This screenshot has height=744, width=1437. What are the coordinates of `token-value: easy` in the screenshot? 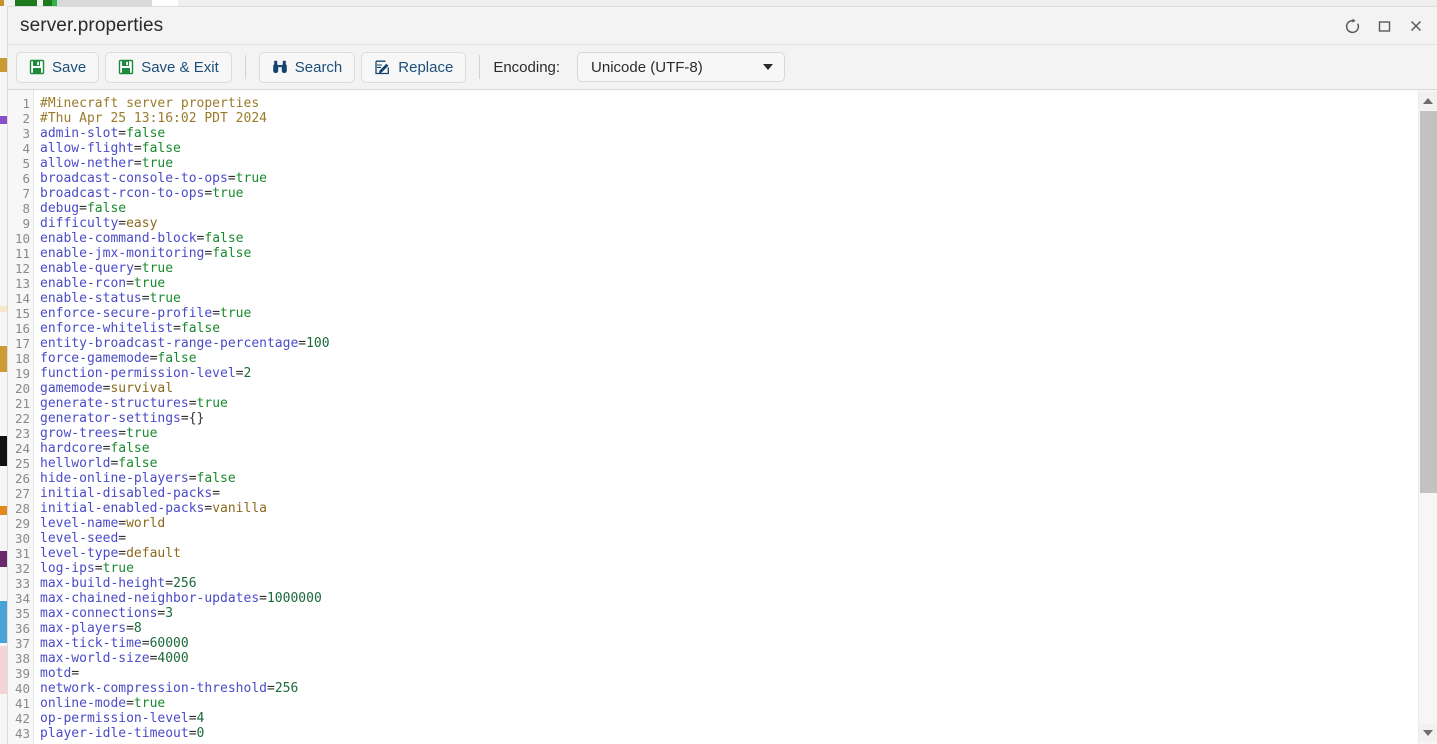 It's located at (142, 223).